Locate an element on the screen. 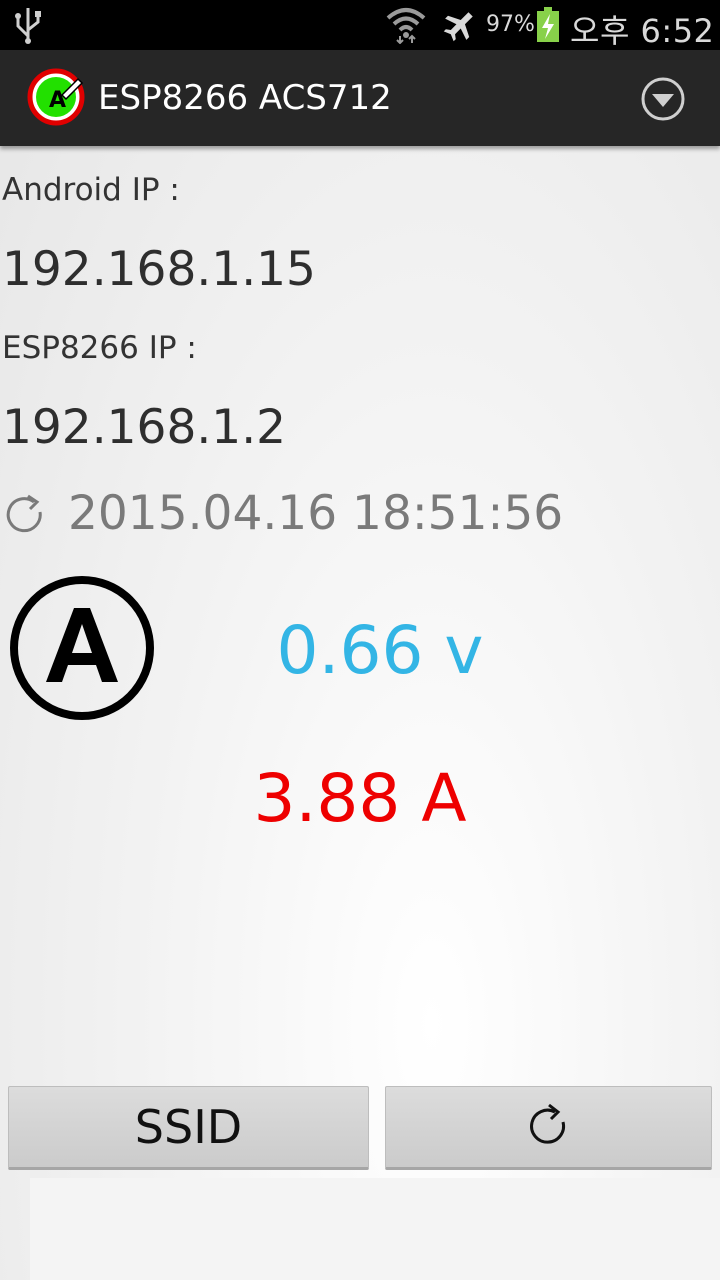 This screenshot has width=720, height=1280. app-logo-icon: A is located at coordinates (56, 99).